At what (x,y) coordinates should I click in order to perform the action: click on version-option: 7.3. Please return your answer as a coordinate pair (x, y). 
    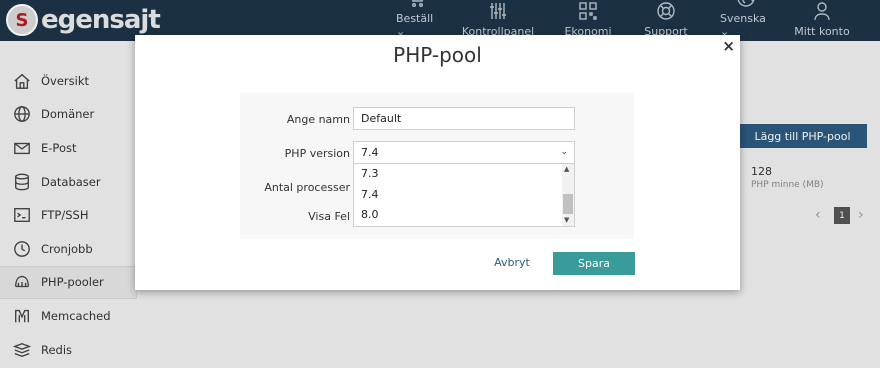
    Looking at the image, I should click on (464, 174).